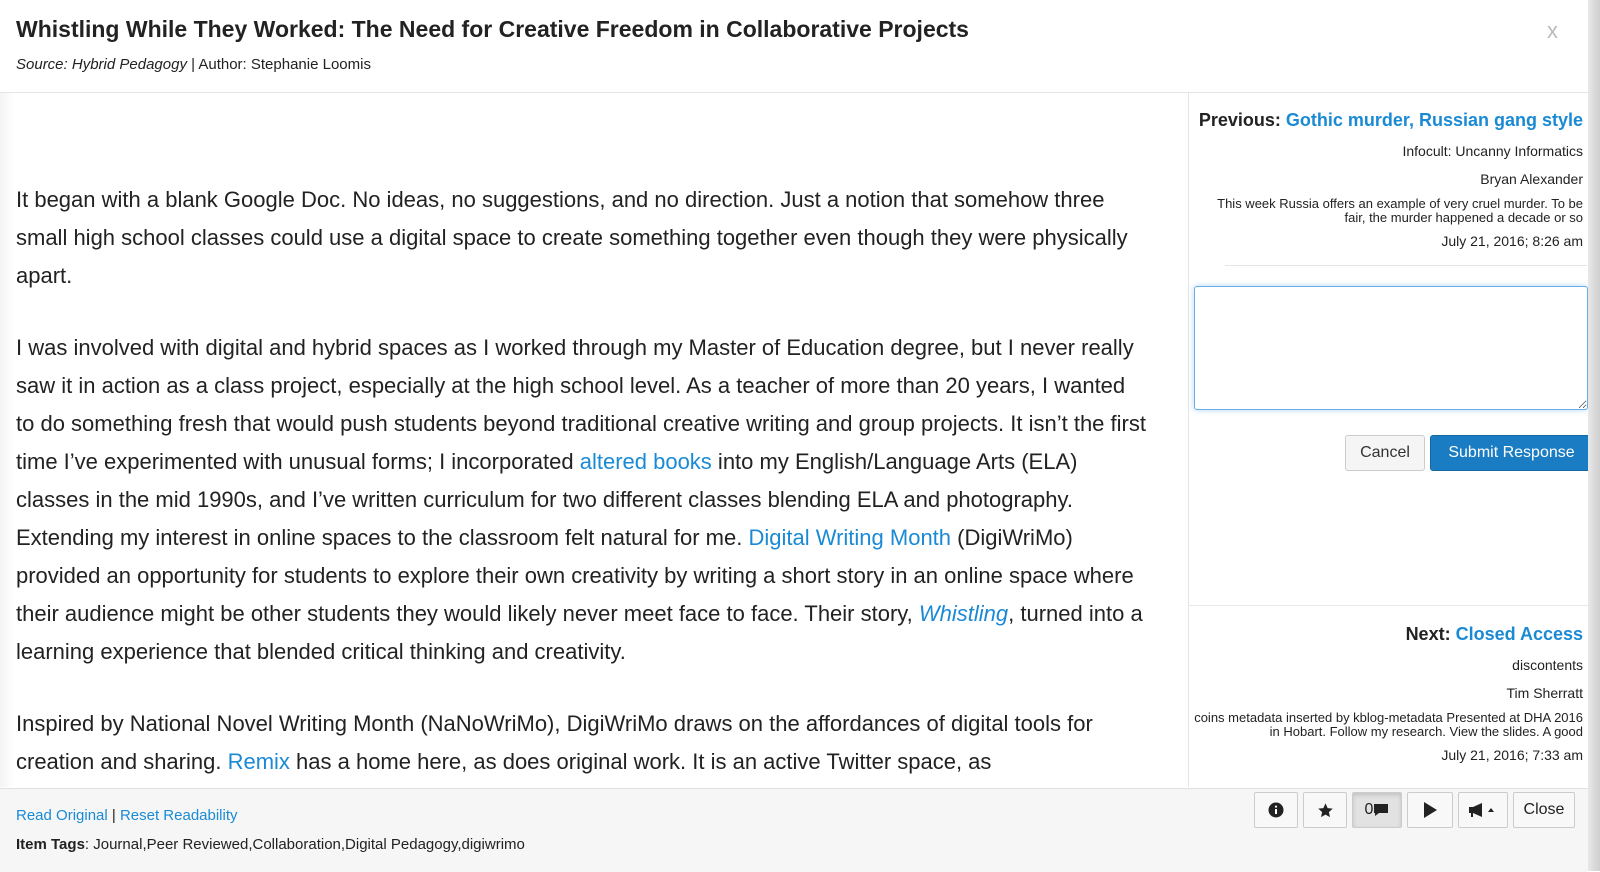 The height and width of the screenshot is (872, 1600). Describe the element at coordinates (1531, 179) in the screenshot. I see `previous-author: Bryan Alexander` at that location.